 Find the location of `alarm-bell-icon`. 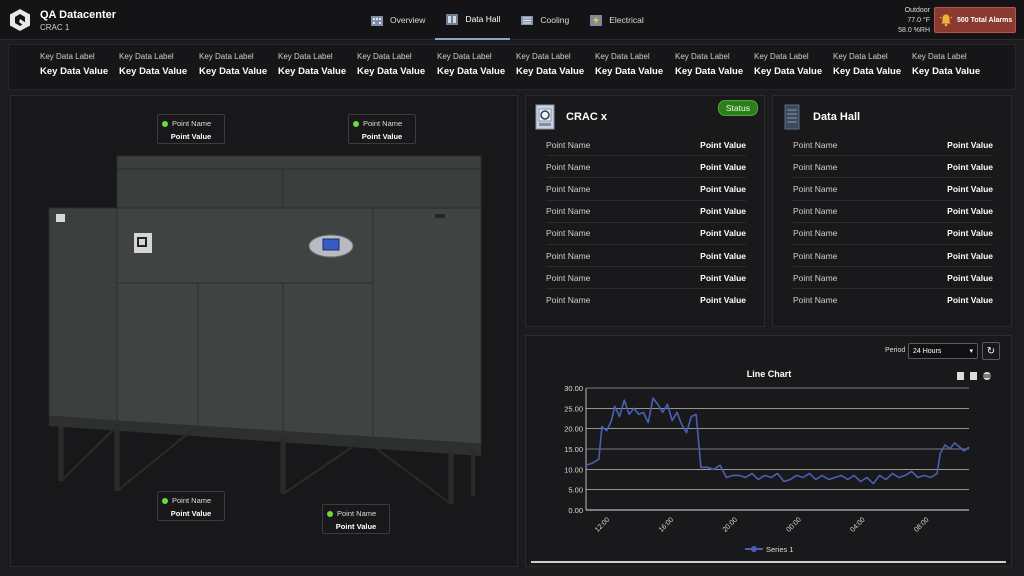

alarm-bell-icon is located at coordinates (946, 20).